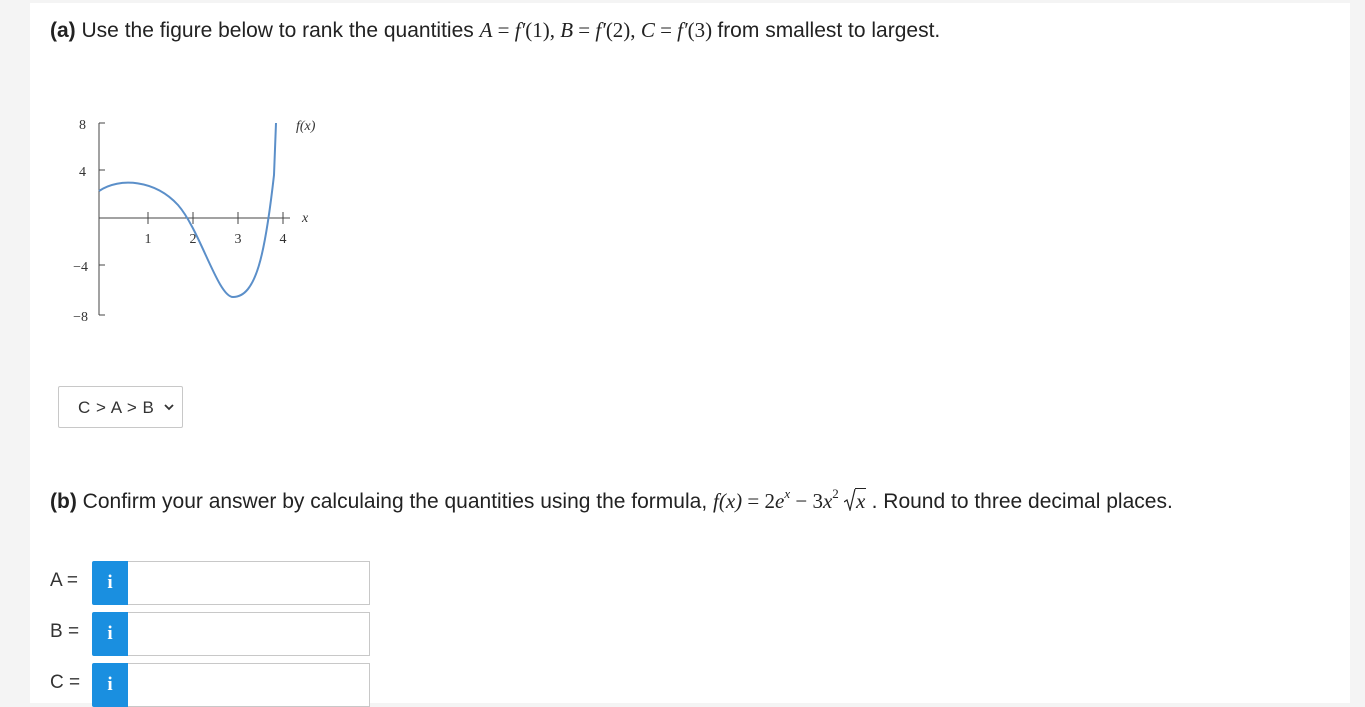 The width and height of the screenshot is (1365, 707). What do you see at coordinates (790, 500) in the screenshot?
I see `formula: f(x) = 2ex − 3x2 x` at bounding box center [790, 500].